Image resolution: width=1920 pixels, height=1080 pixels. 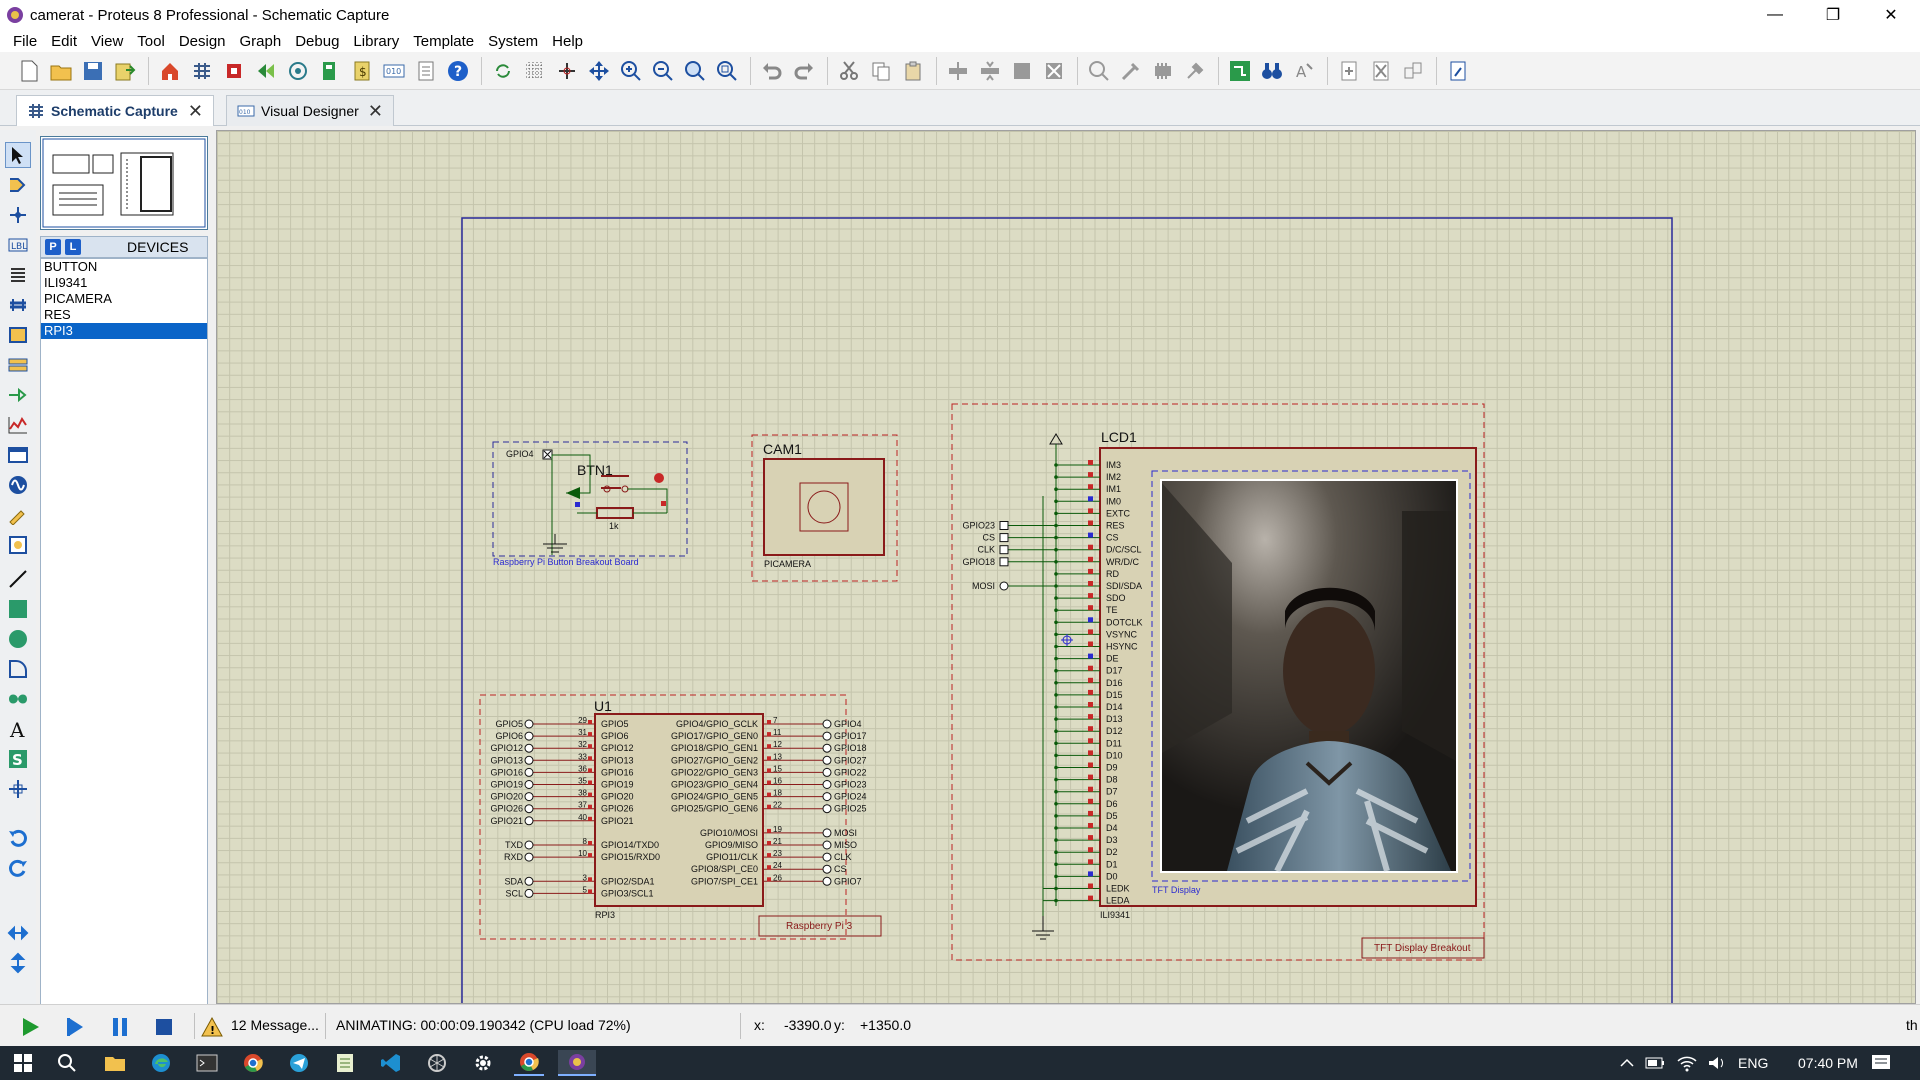 What do you see at coordinates (375, 111) in the screenshot?
I see `tab-visual-designer-close-icon: ✕` at bounding box center [375, 111].